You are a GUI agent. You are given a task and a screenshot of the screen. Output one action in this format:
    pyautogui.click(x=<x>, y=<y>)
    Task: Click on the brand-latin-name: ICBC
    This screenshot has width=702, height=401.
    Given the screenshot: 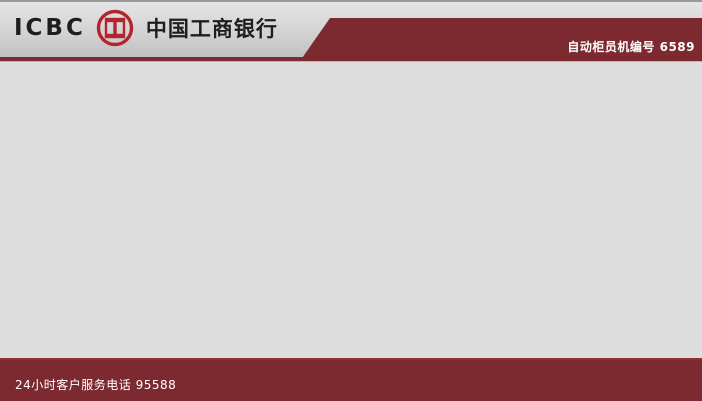 What is the action you would take?
    pyautogui.click(x=50, y=28)
    